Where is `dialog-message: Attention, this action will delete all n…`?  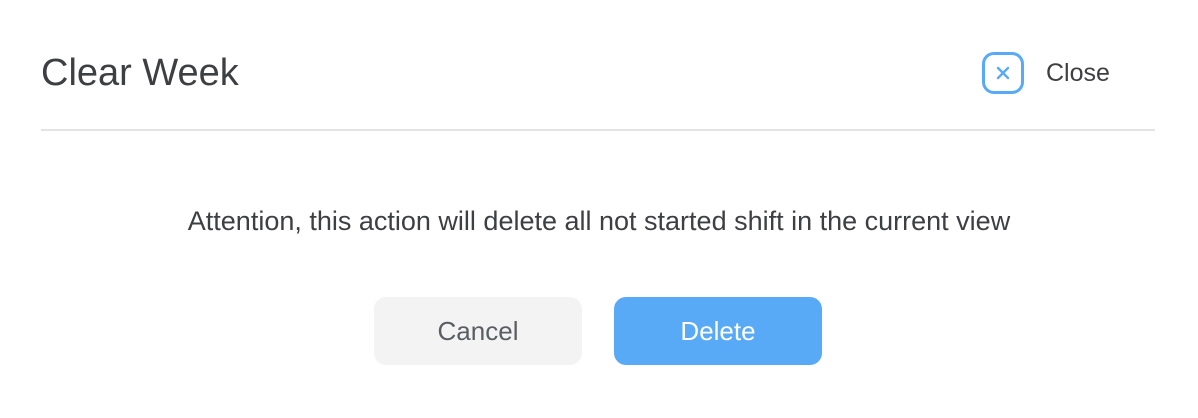
dialog-message: Attention, this action will delete all n… is located at coordinates (599, 221).